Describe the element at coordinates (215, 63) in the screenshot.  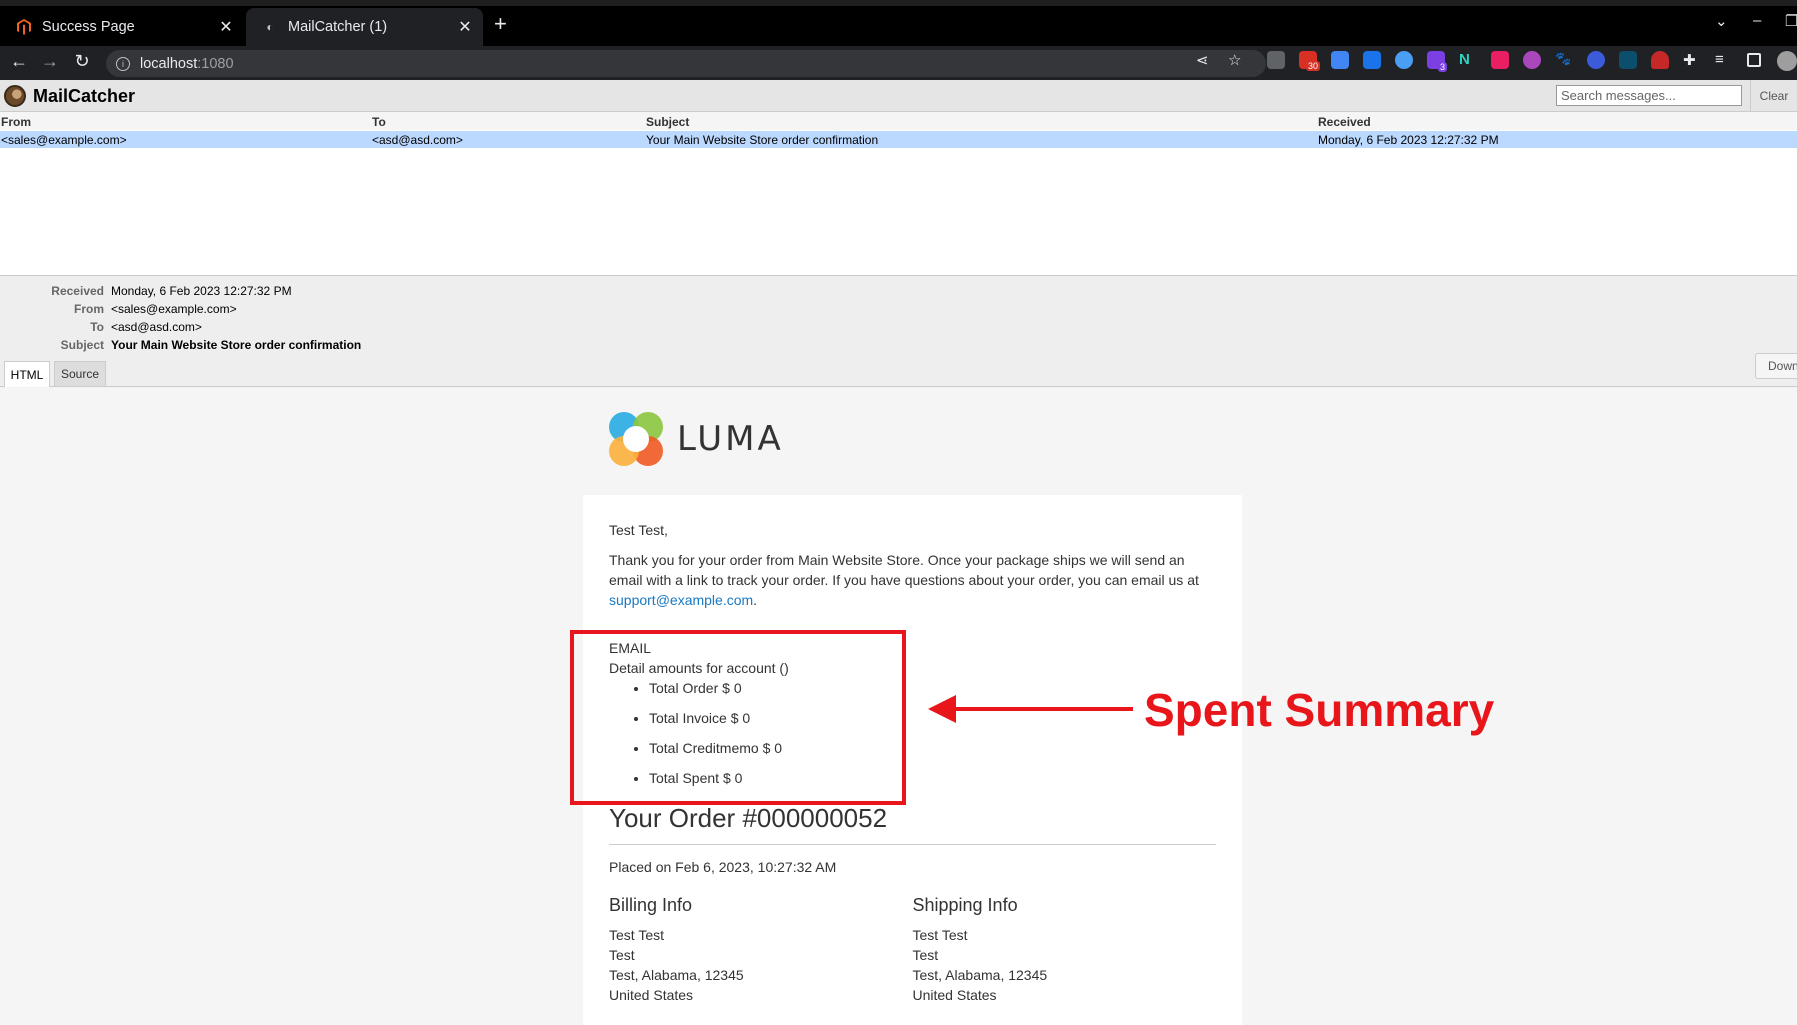
I see `url-port: :1080` at that location.